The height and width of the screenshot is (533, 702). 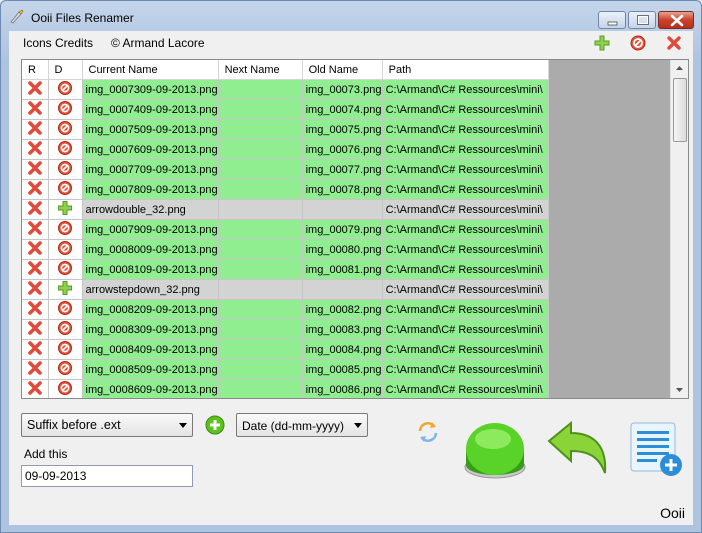 What do you see at coordinates (342, 229) in the screenshot?
I see `cell-old-name: img_00079.png` at bounding box center [342, 229].